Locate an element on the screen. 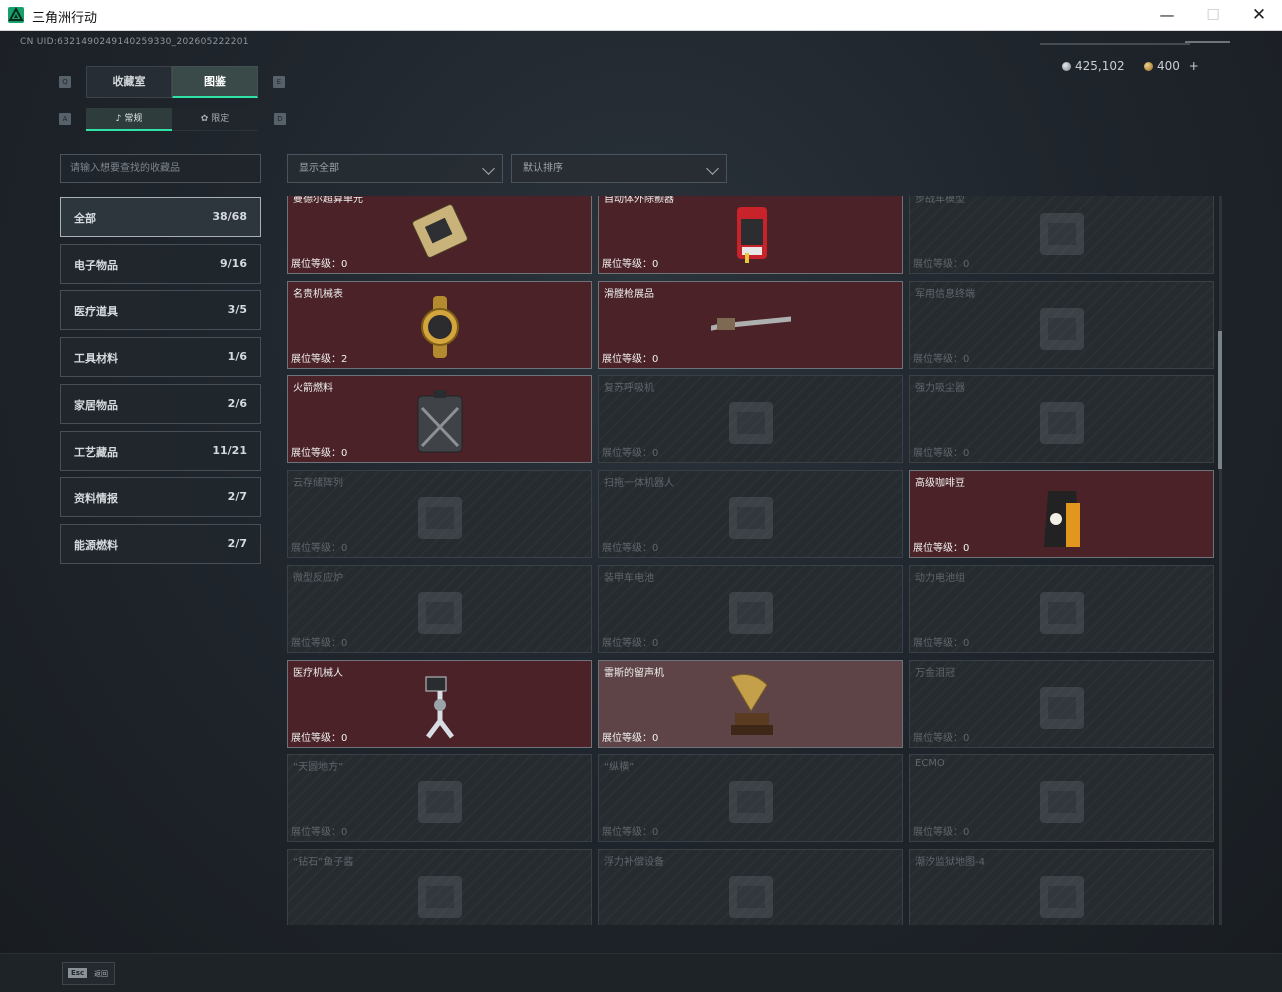  collection-card: 滑膛枪展品 展位等级：0 is located at coordinates (750, 324).